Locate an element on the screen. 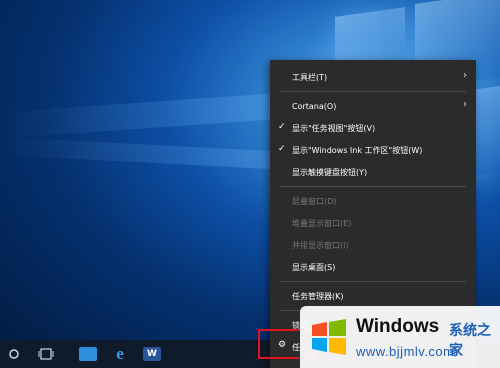 Image resolution: width=500 pixels, height=368 pixels. menu-item-stack: 堆叠显示窗口(E) is located at coordinates (373, 223).